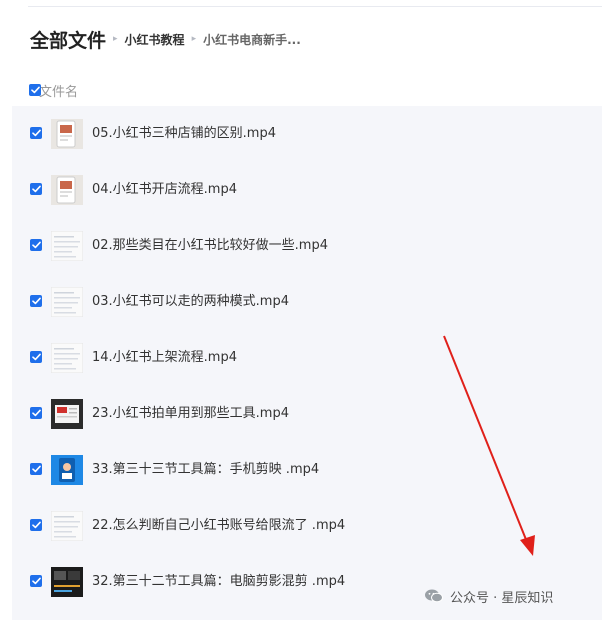 This screenshot has height=620, width=602. I want to click on file-row: 02.那些类目在小红书比较好做一些.mp4, so click(307, 246).